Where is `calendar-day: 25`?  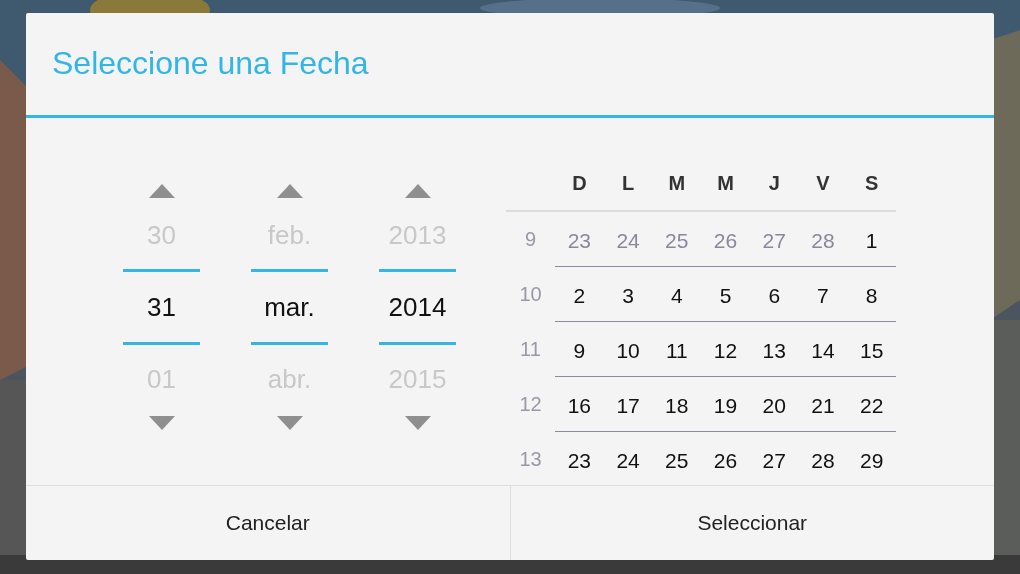
calendar-day: 25 is located at coordinates (677, 461).